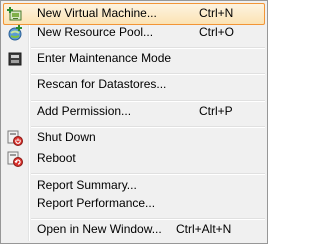 The height and width of the screenshot is (244, 320). What do you see at coordinates (15, 33) in the screenshot?
I see `resource-pool-icon` at bounding box center [15, 33].